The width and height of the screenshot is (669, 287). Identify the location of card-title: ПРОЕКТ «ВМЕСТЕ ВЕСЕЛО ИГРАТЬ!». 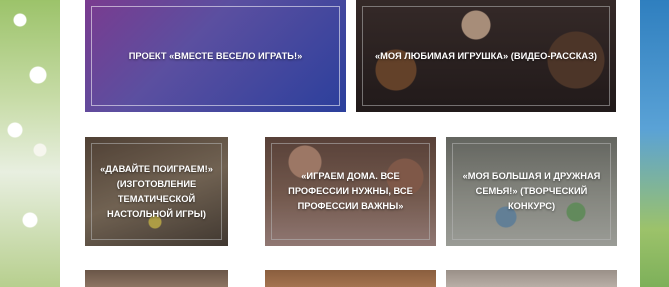
(215, 55).